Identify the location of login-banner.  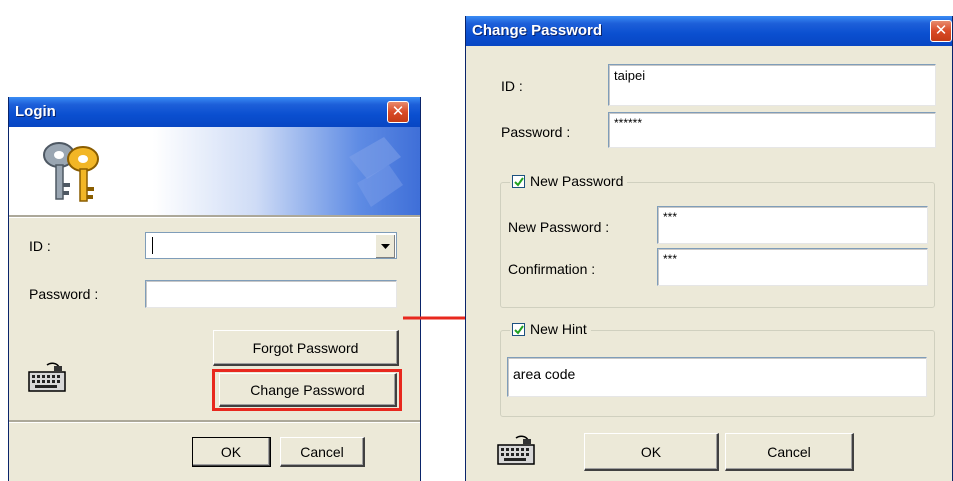
(214, 171).